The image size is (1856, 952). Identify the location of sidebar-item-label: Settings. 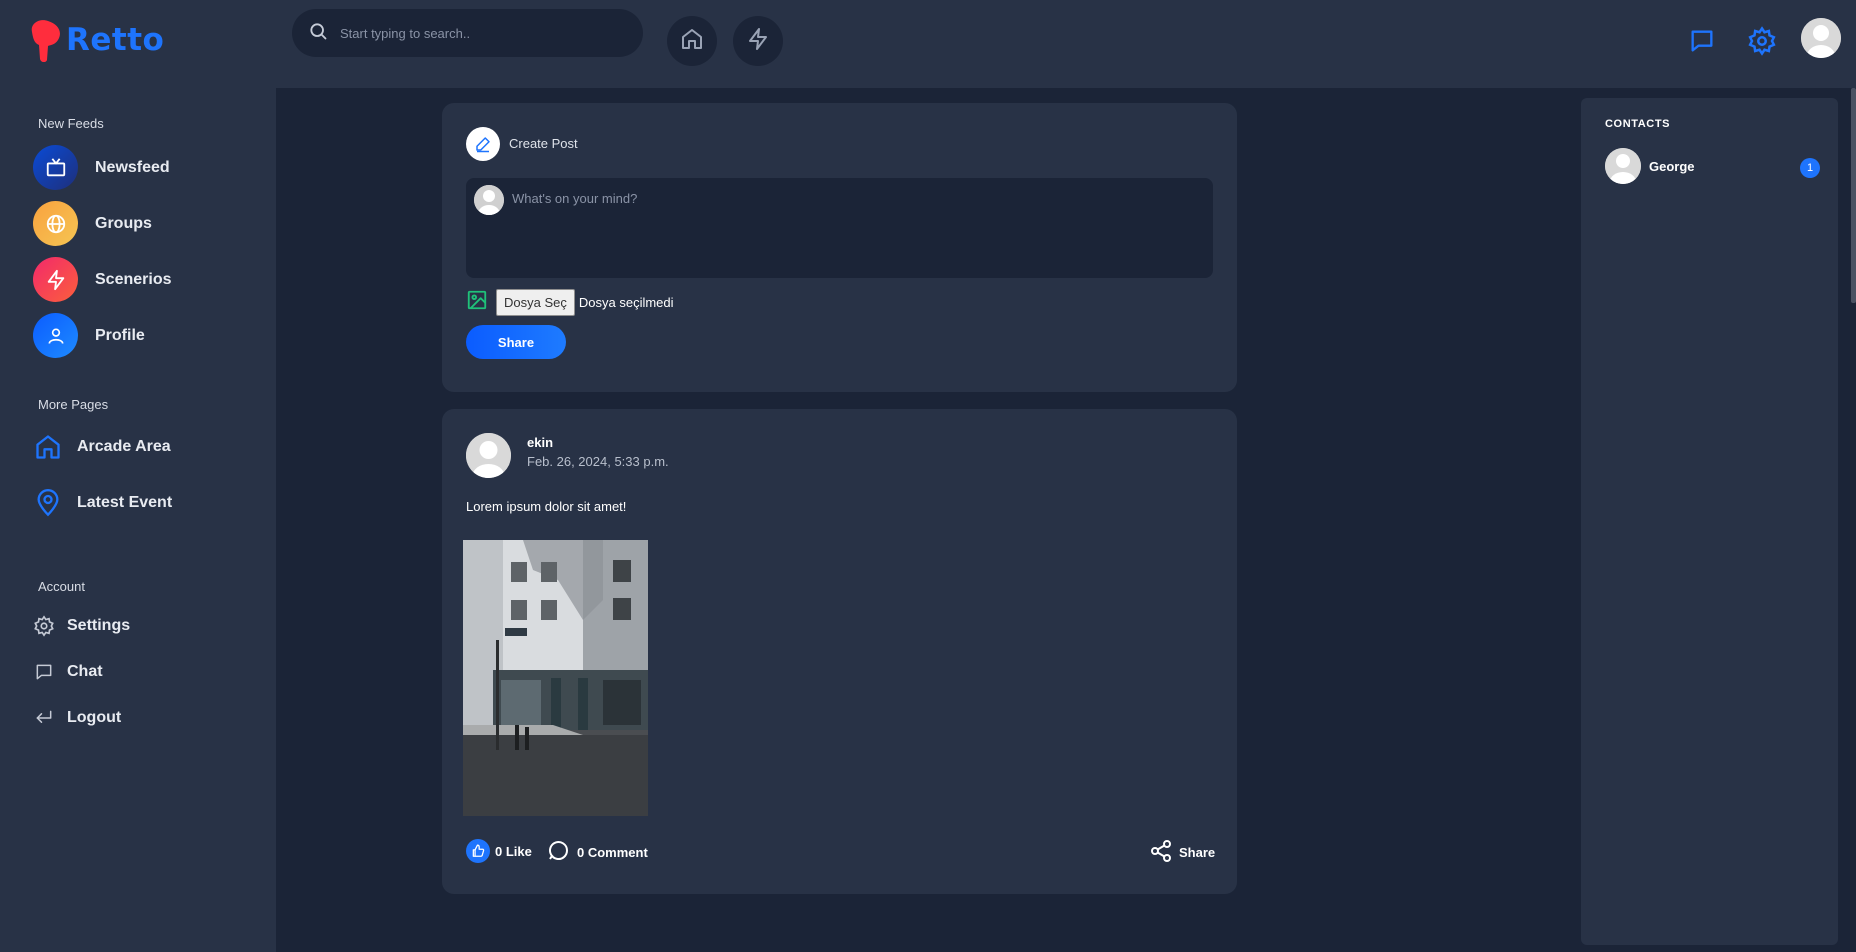
(99, 625).